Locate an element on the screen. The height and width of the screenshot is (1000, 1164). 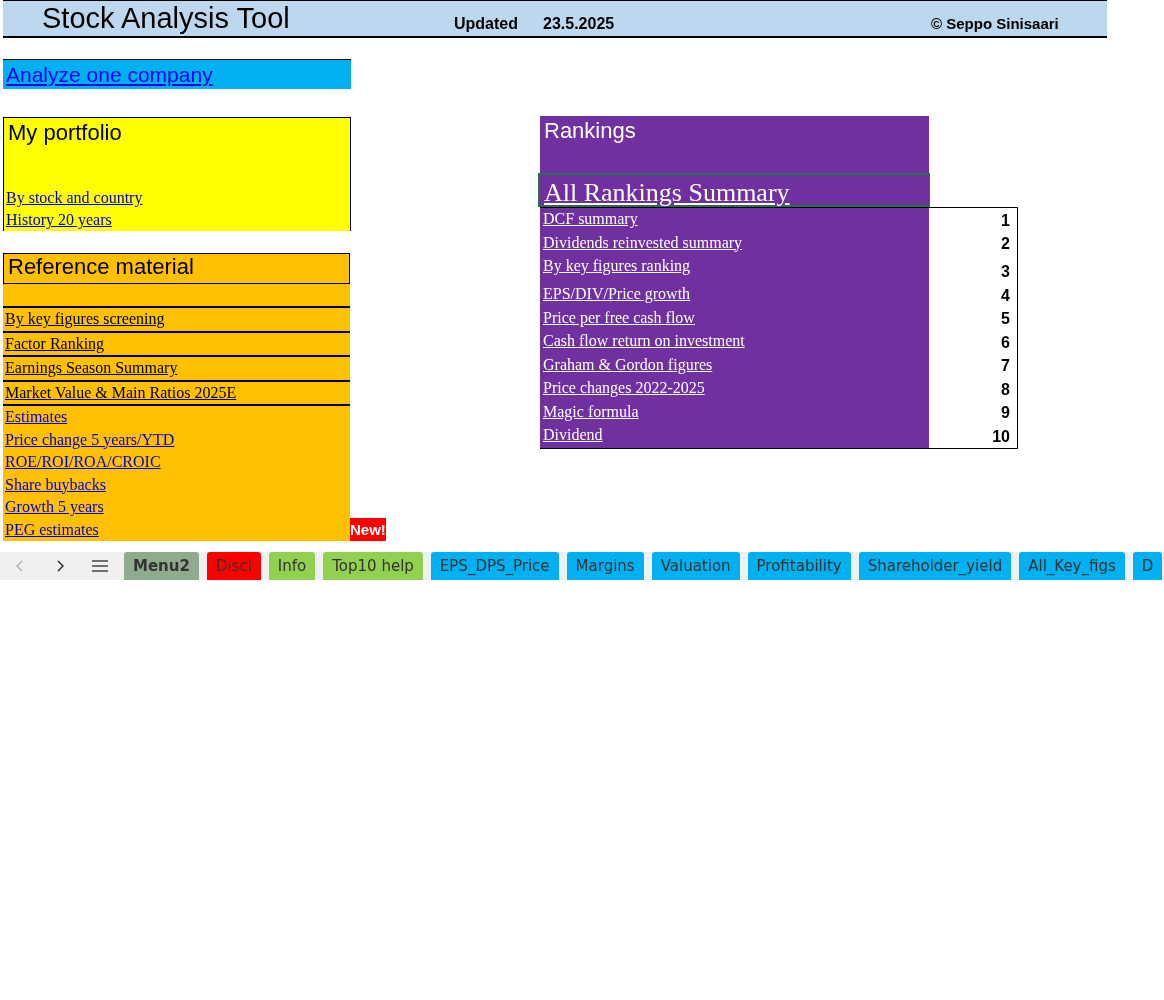
ranking-number: 9 is located at coordinates (1005, 413).